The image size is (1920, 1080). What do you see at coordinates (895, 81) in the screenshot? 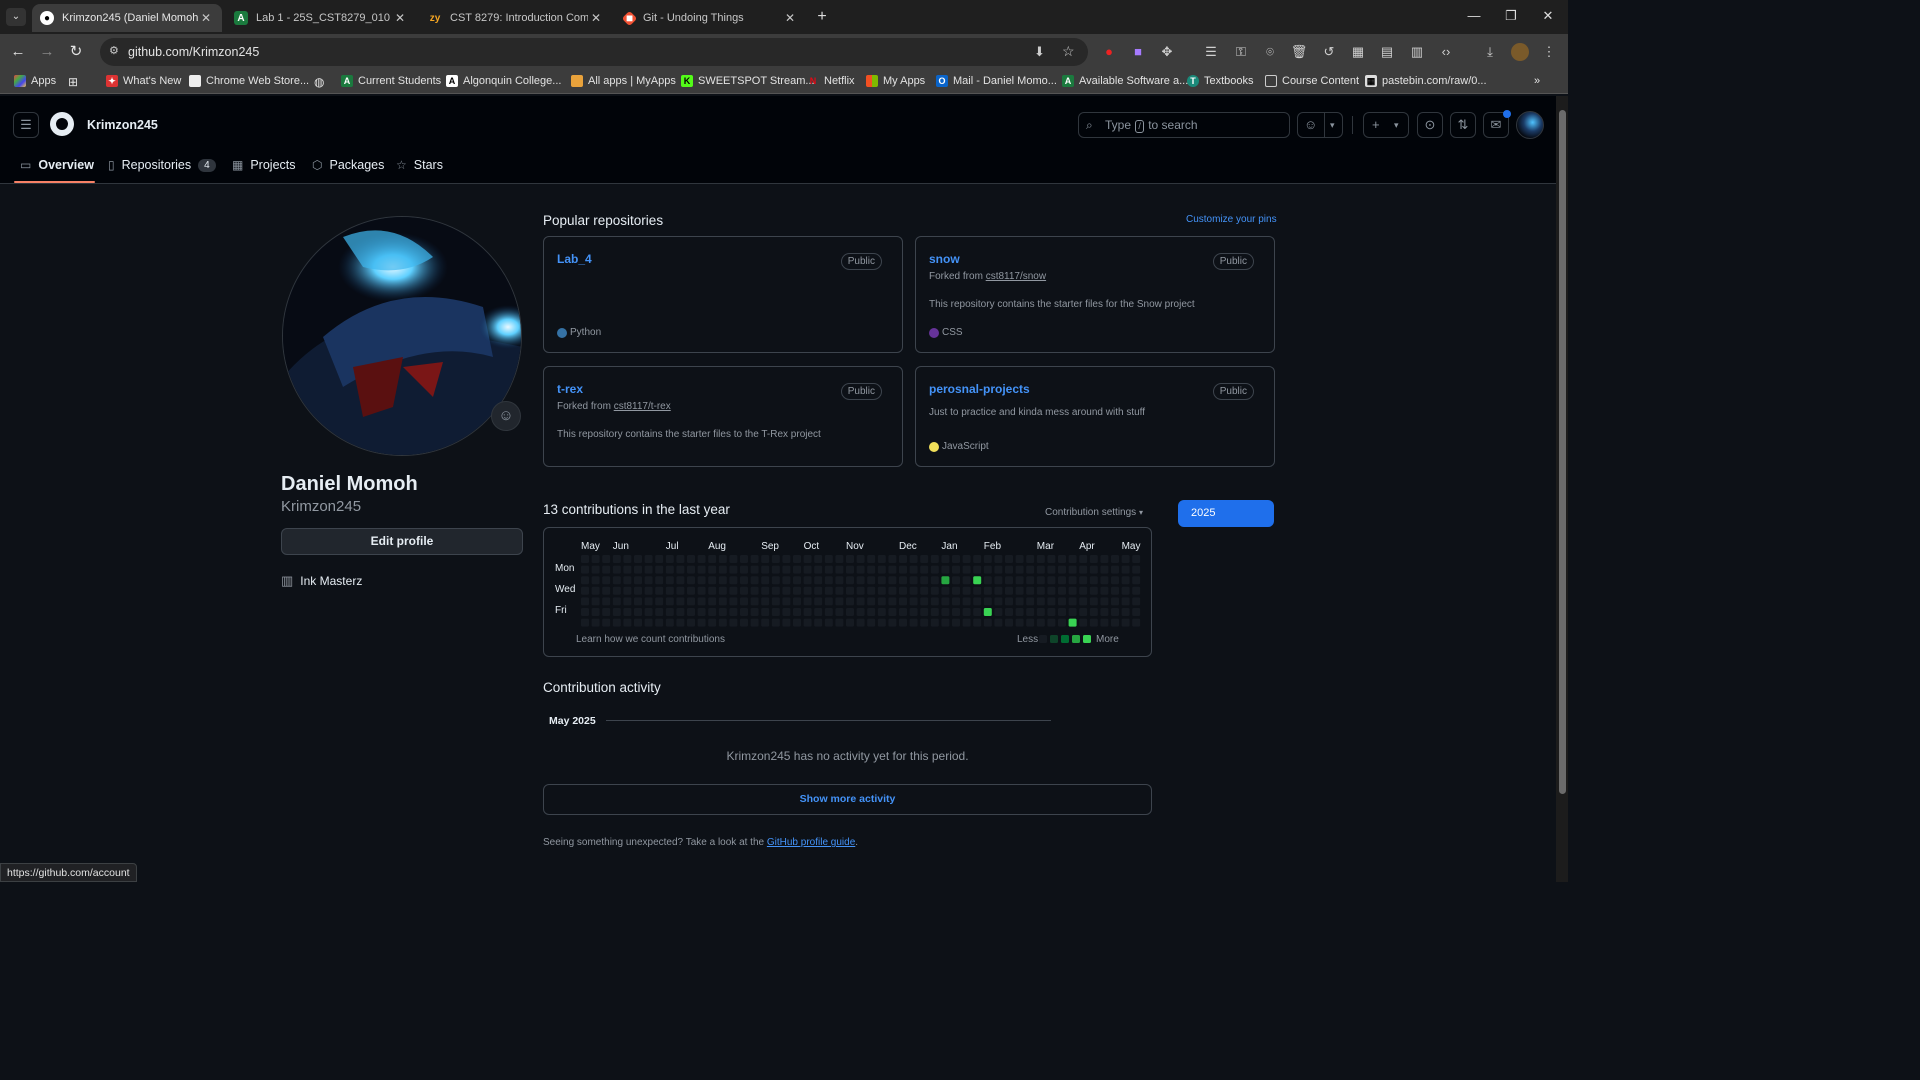
I see `bookmark-my-apps-ms: My Apps` at bounding box center [895, 81].